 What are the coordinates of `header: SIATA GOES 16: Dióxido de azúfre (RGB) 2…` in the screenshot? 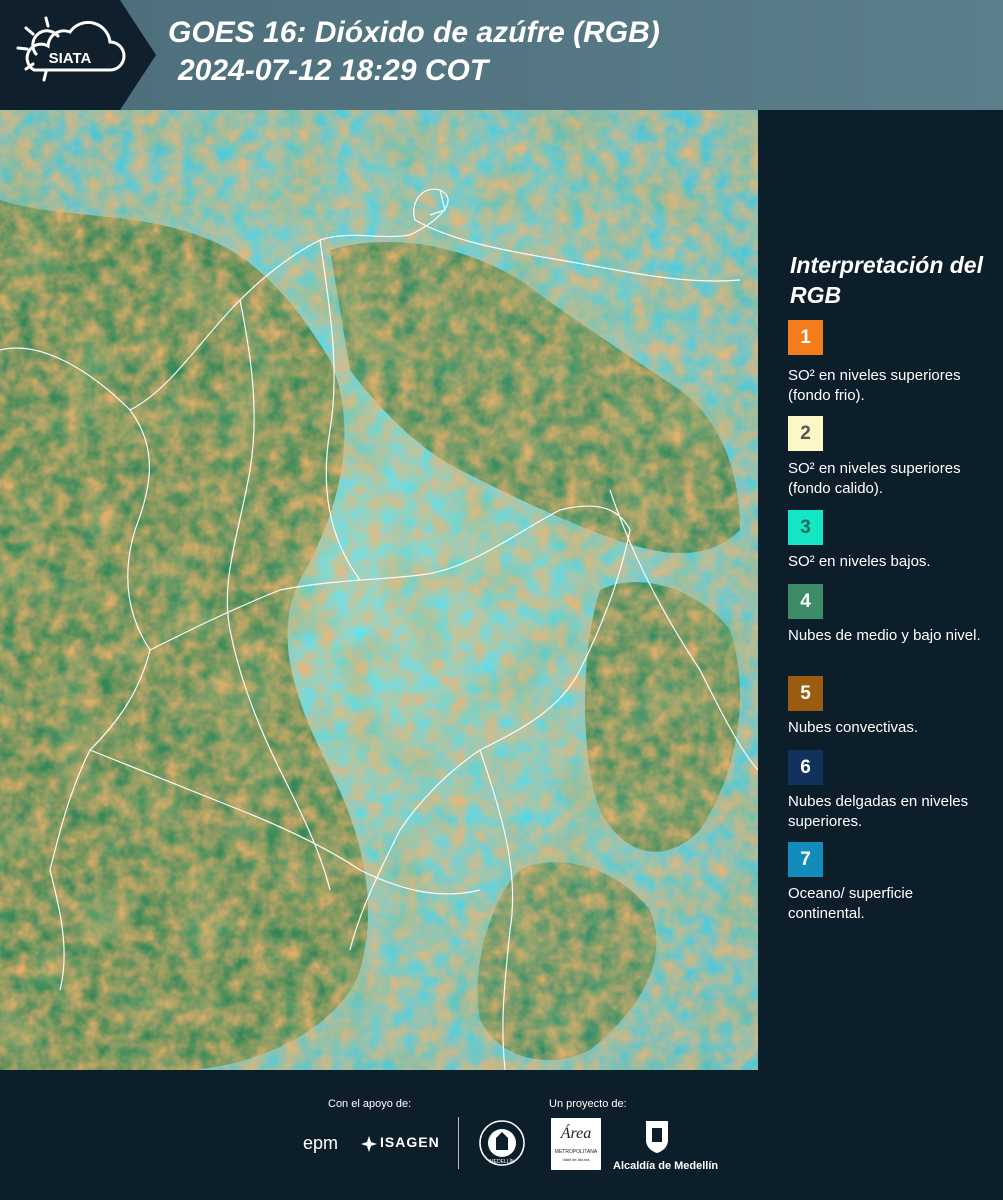 It's located at (501, 55).